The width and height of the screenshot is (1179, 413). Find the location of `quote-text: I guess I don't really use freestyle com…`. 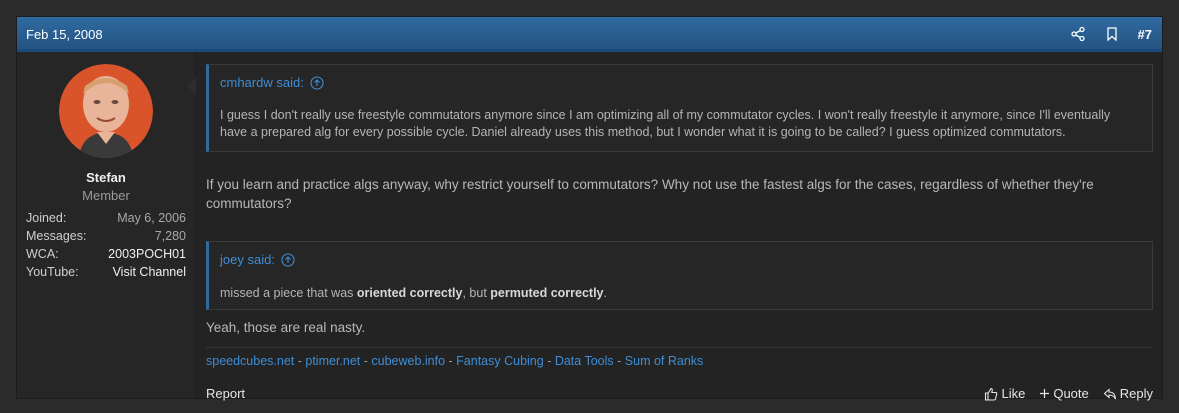

quote-text: I guess I don't really use freestyle com… is located at coordinates (665, 123).